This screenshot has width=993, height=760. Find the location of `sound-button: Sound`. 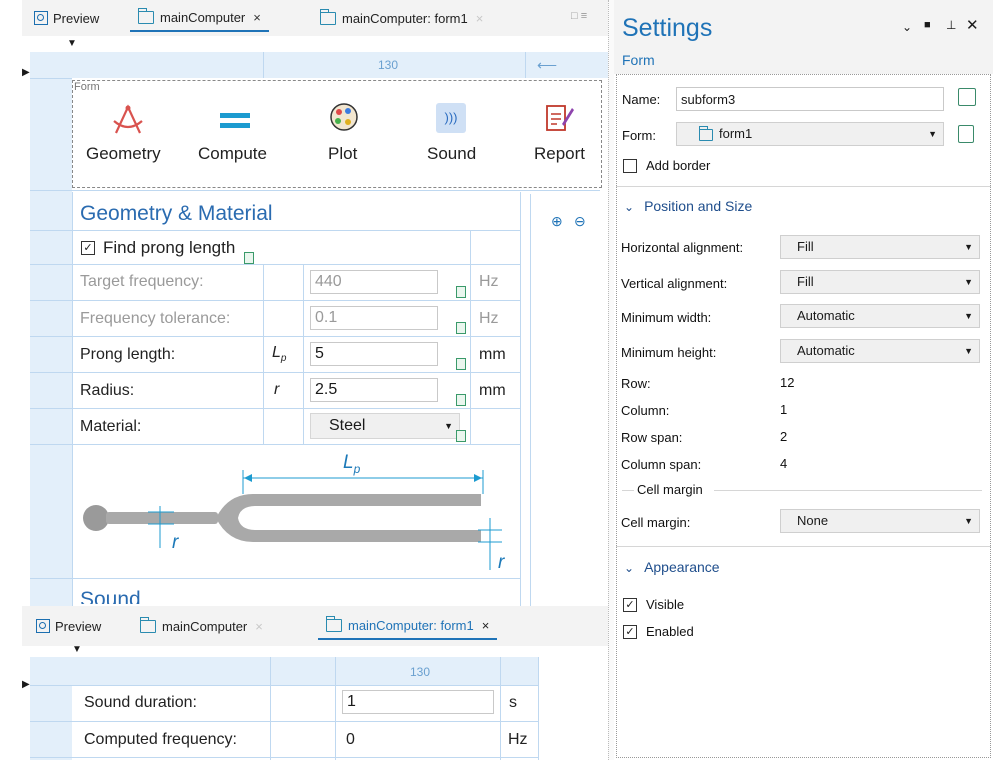

sound-button: Sound is located at coordinates (451, 154).